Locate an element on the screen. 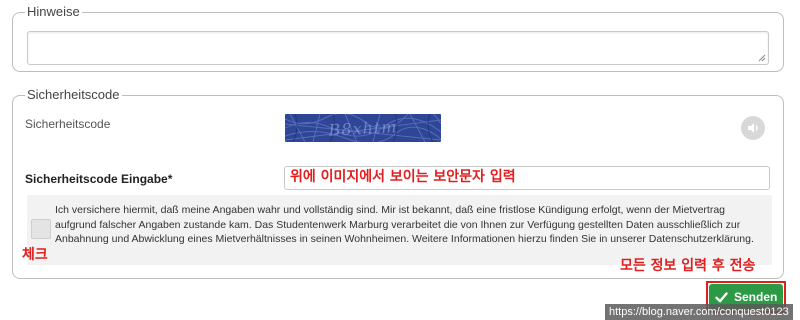 This screenshot has width=800, height=320. captcha-text: B8xhtm is located at coordinates (362, 128).